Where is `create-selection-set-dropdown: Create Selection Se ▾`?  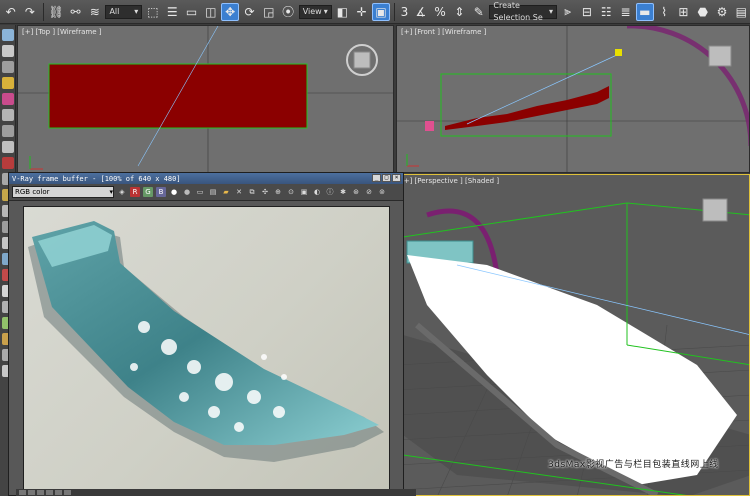 create-selection-set-dropdown: Create Selection Se ▾ is located at coordinates (523, 11).